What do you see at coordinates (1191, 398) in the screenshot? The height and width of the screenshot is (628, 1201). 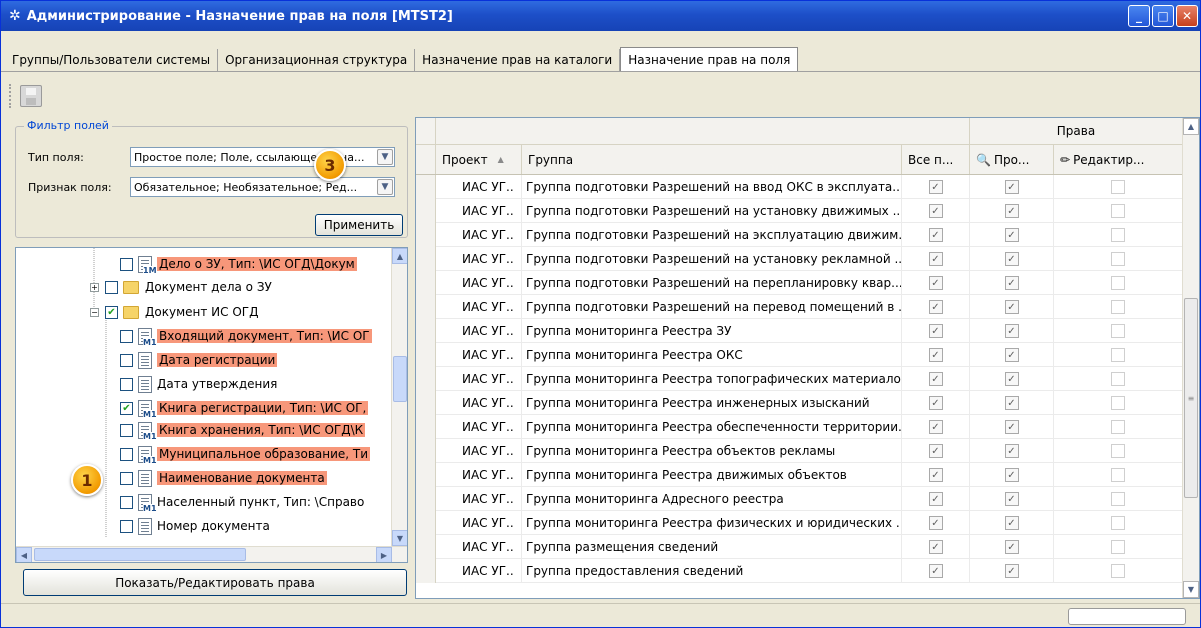 I see `scroll-thumb: ≡` at bounding box center [1191, 398].